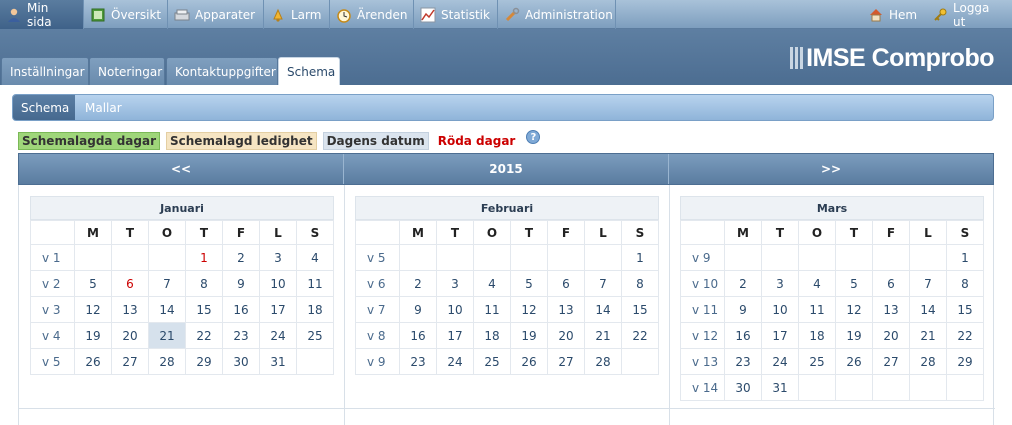  Describe the element at coordinates (52, 257) in the screenshot. I see `week-number: v 1` at that location.